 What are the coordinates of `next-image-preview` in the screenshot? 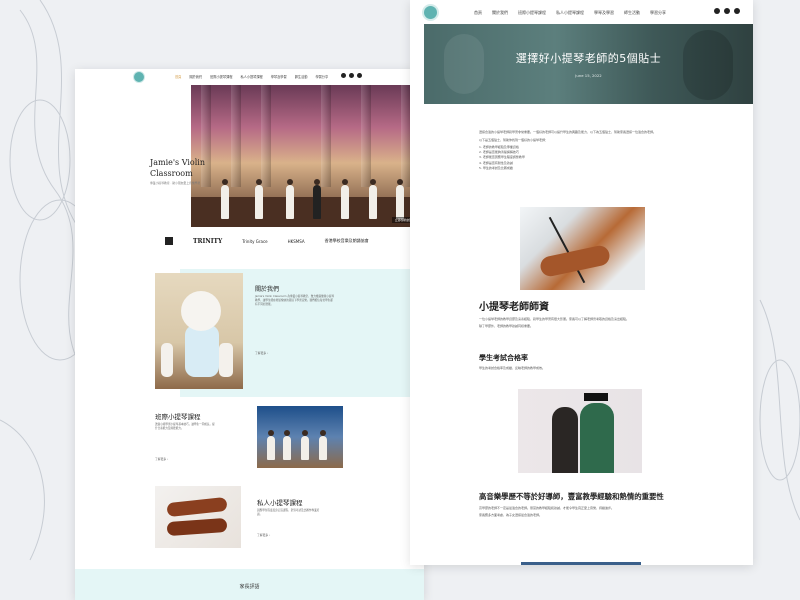 It's located at (581, 563).